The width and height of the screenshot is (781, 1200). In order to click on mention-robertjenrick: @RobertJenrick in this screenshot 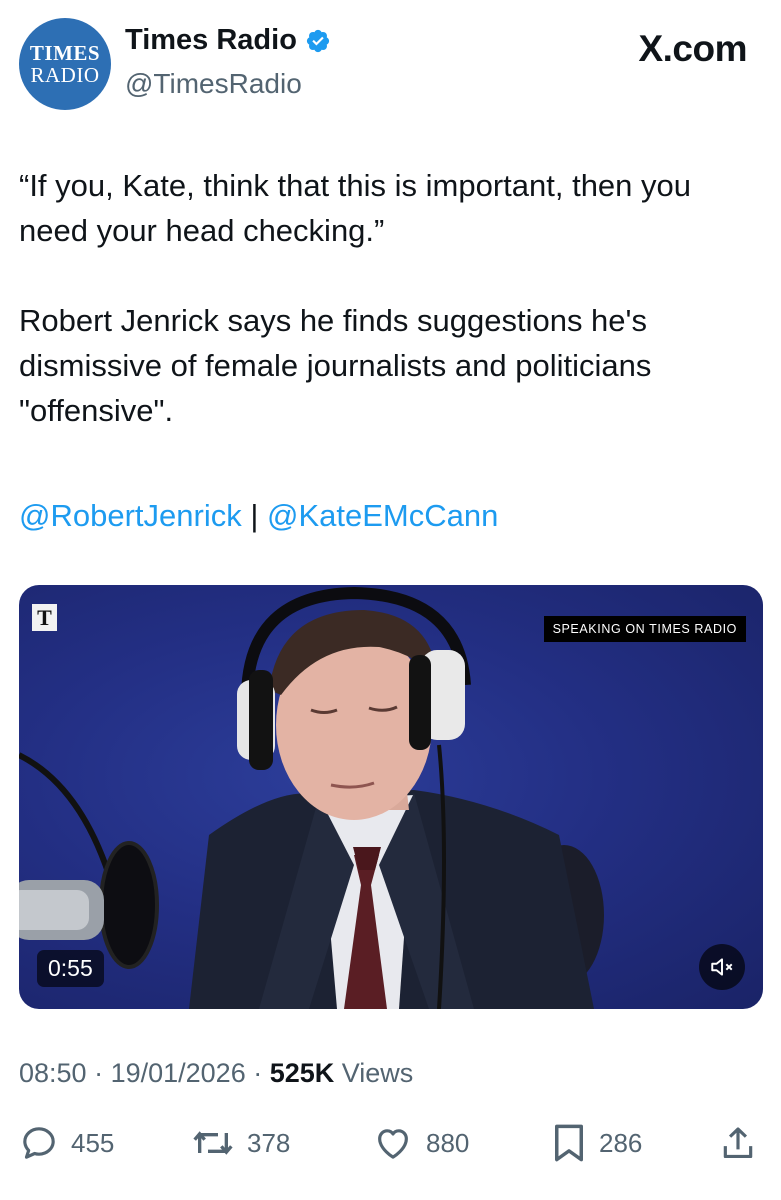, I will do `click(130, 515)`.